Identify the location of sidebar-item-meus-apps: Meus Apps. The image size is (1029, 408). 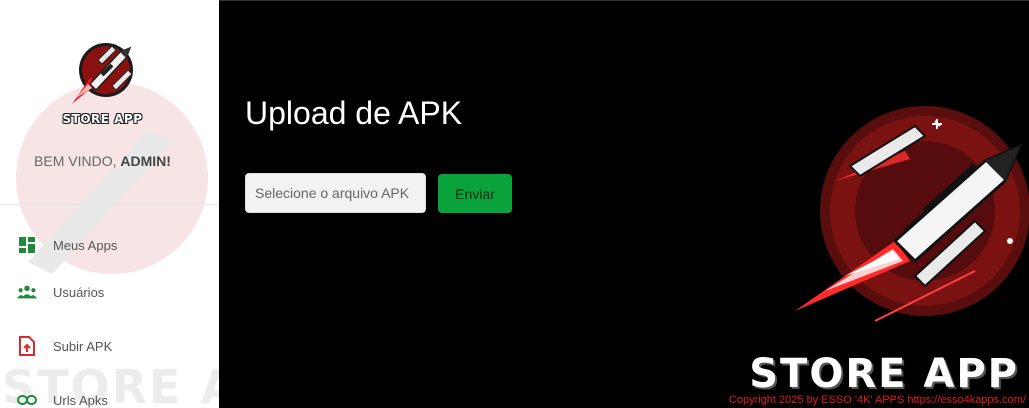
(109, 245).